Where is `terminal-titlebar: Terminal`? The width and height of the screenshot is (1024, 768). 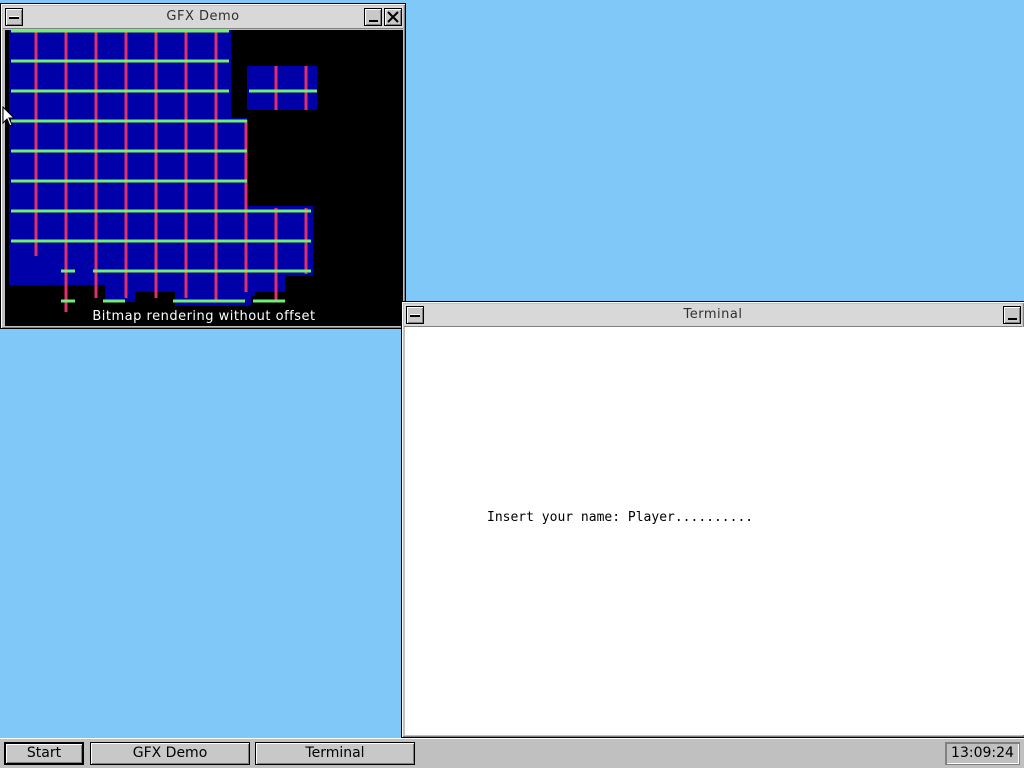
terminal-titlebar: Terminal is located at coordinates (713, 315).